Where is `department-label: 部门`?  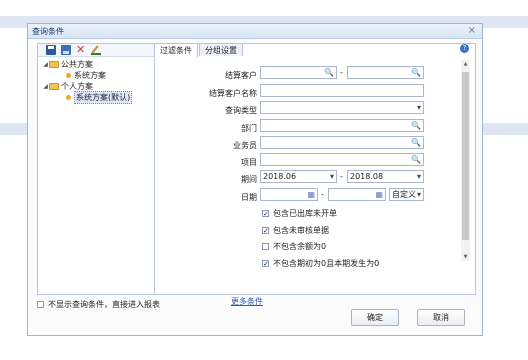
department-label: 部门 is located at coordinates (249, 128).